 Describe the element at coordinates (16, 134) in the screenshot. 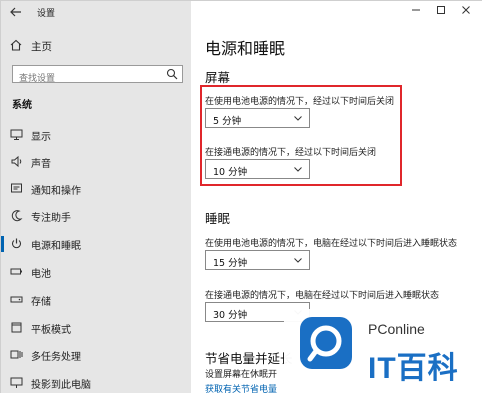

I see `monitor-icon` at that location.